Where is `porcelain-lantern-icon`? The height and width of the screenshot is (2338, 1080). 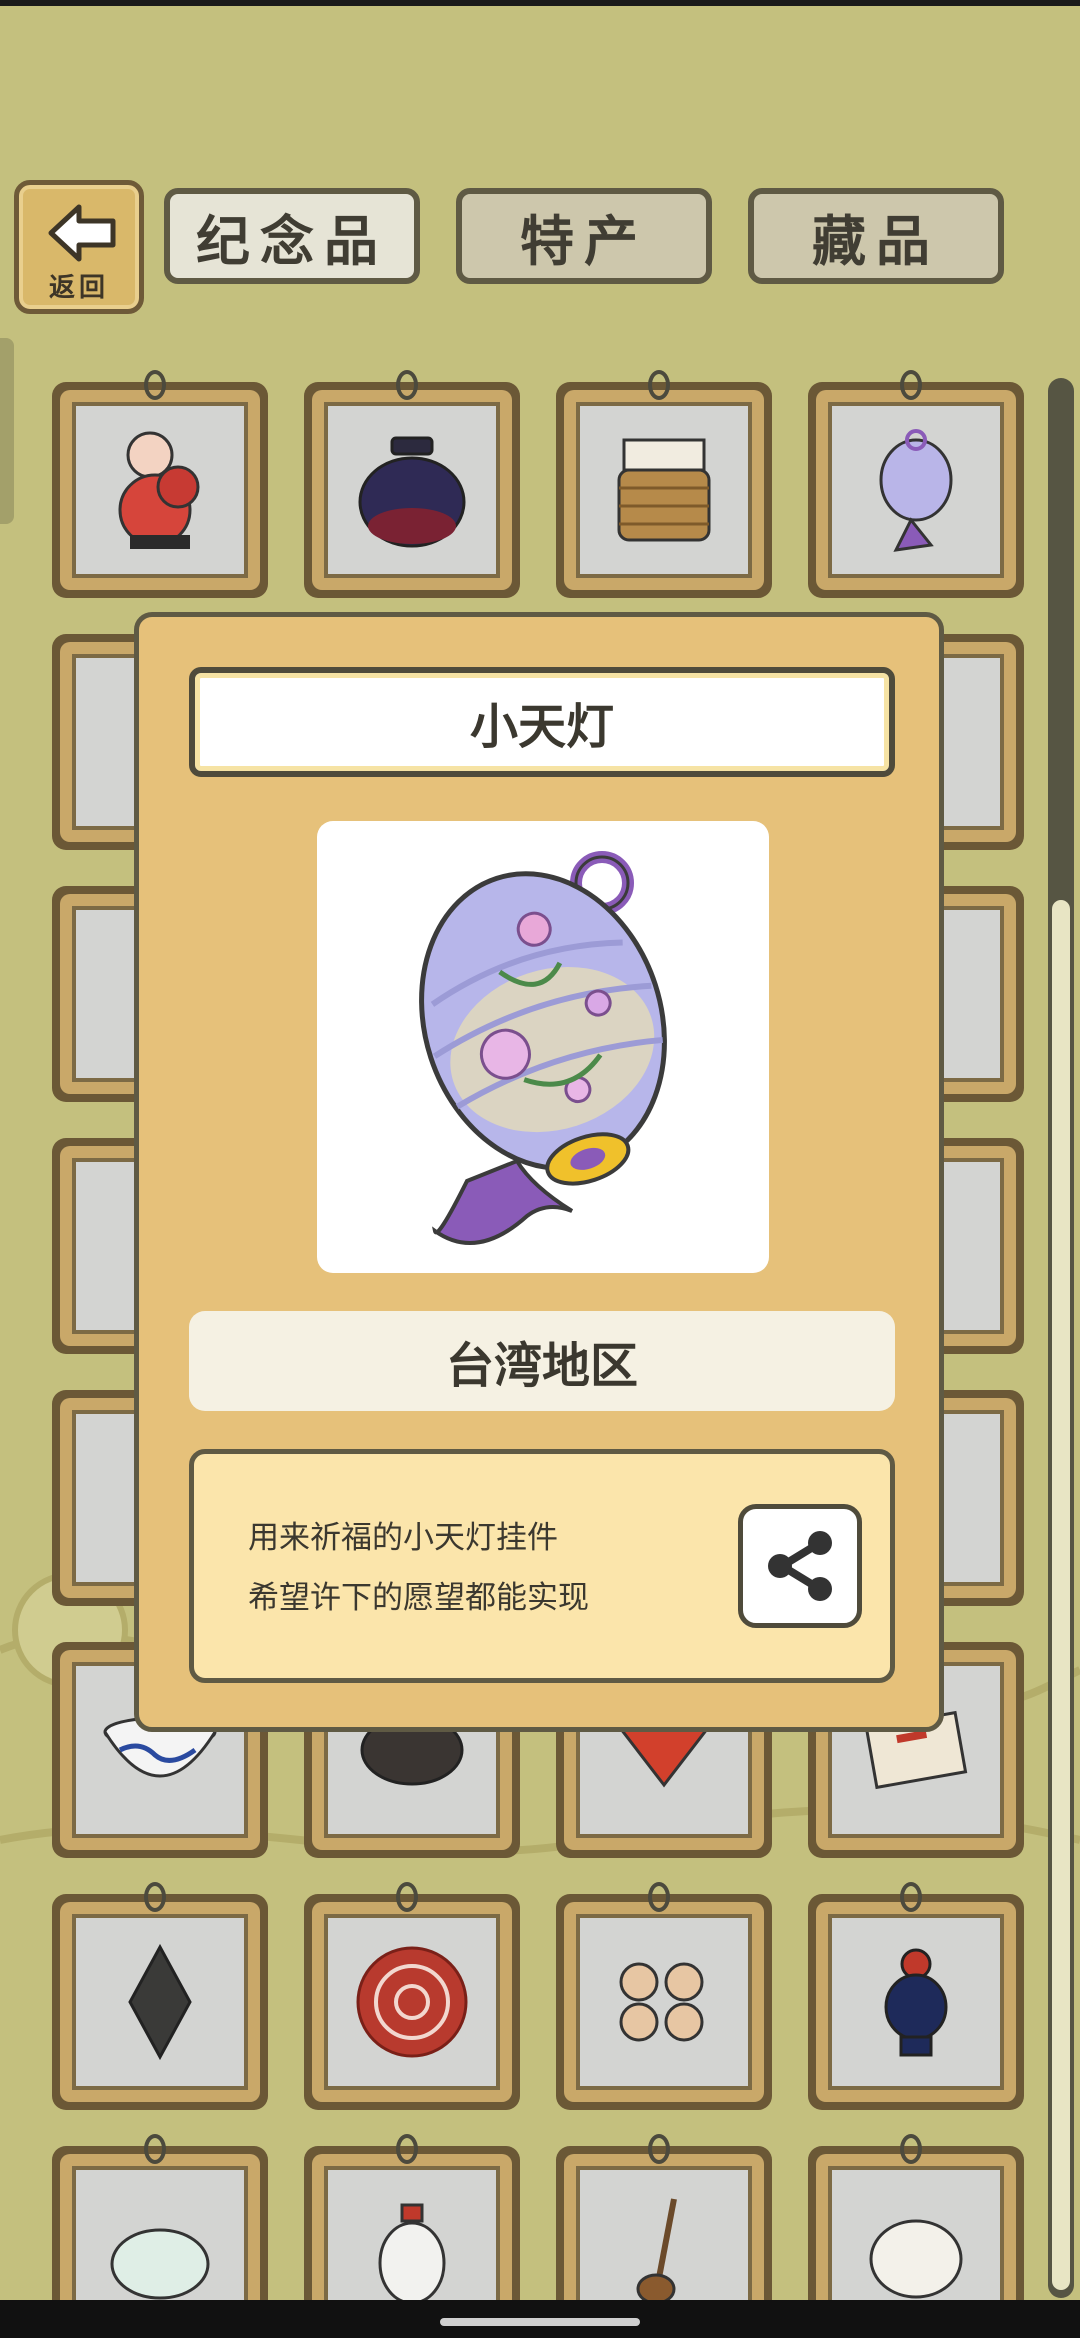 porcelain-lantern-icon is located at coordinates (916, 490).